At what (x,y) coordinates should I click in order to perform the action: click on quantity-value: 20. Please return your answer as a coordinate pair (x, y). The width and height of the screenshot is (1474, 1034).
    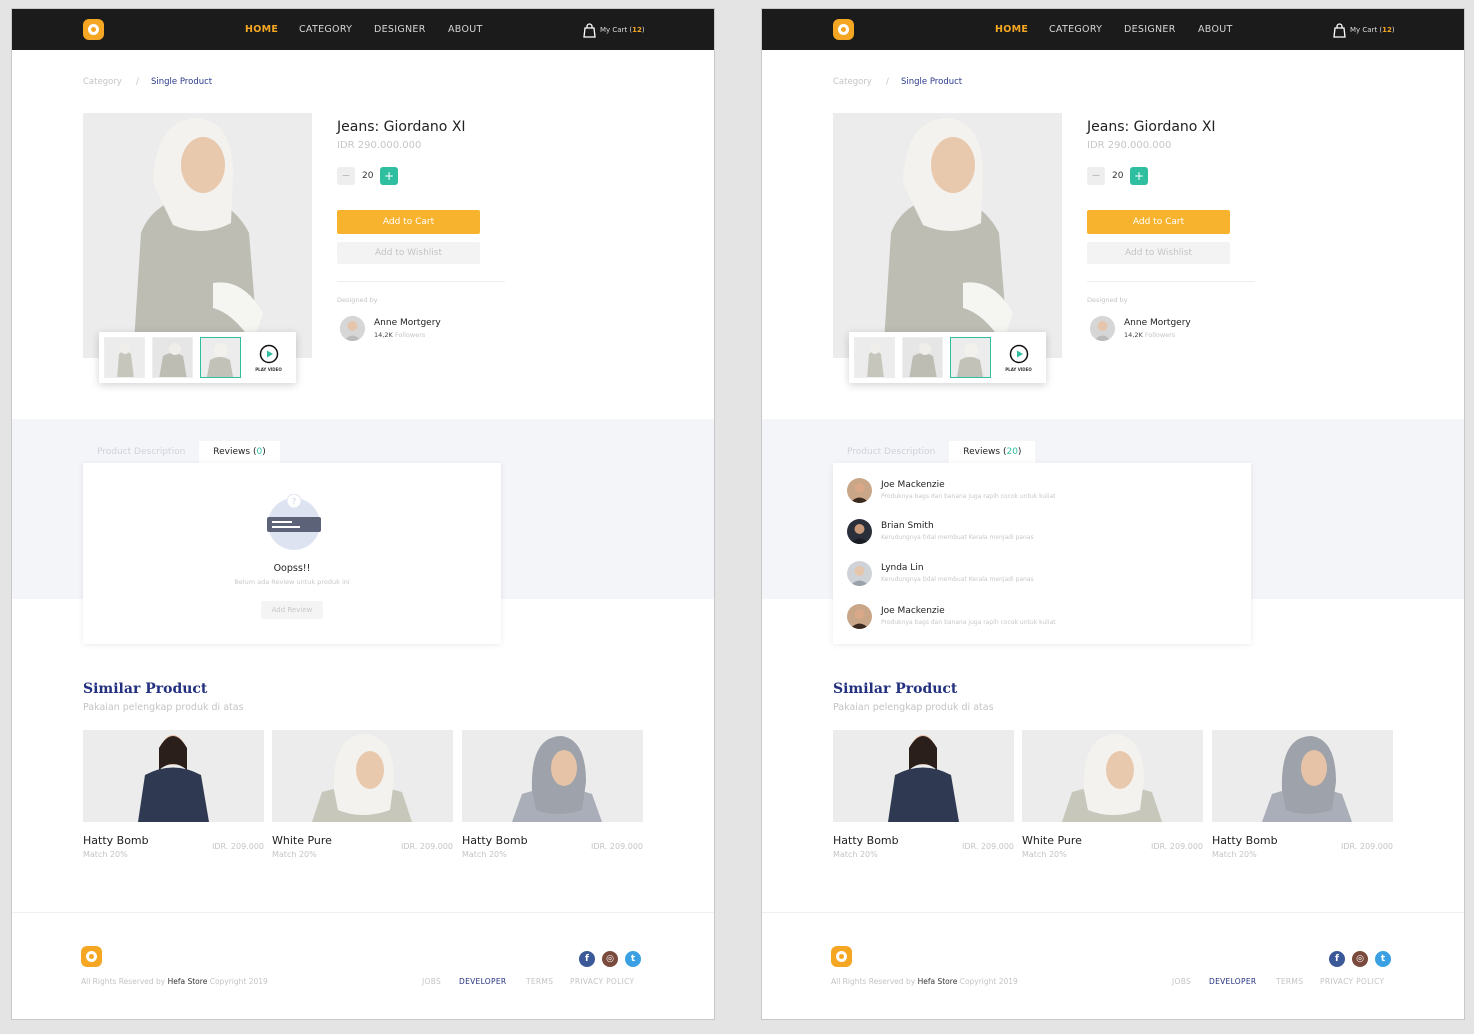
    Looking at the image, I should click on (1118, 176).